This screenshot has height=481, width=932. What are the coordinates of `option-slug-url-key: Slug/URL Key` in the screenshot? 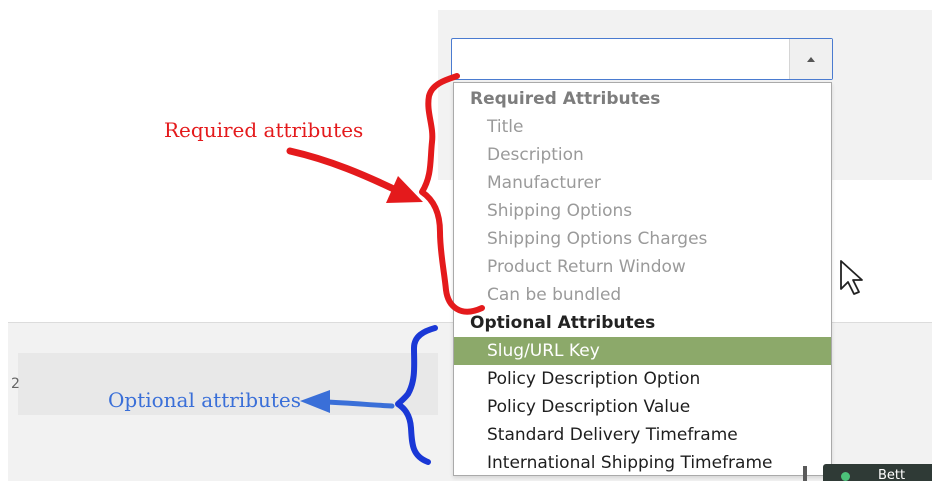 It's located at (642, 351).